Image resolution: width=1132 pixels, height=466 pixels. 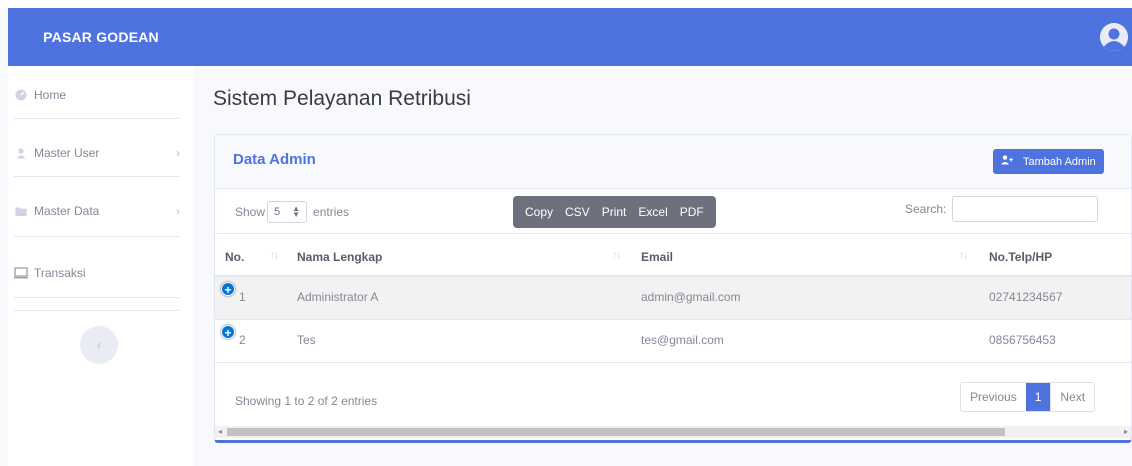 What do you see at coordinates (101, 273) in the screenshot?
I see `sidebar-item-transaksi: Transaksi` at bounding box center [101, 273].